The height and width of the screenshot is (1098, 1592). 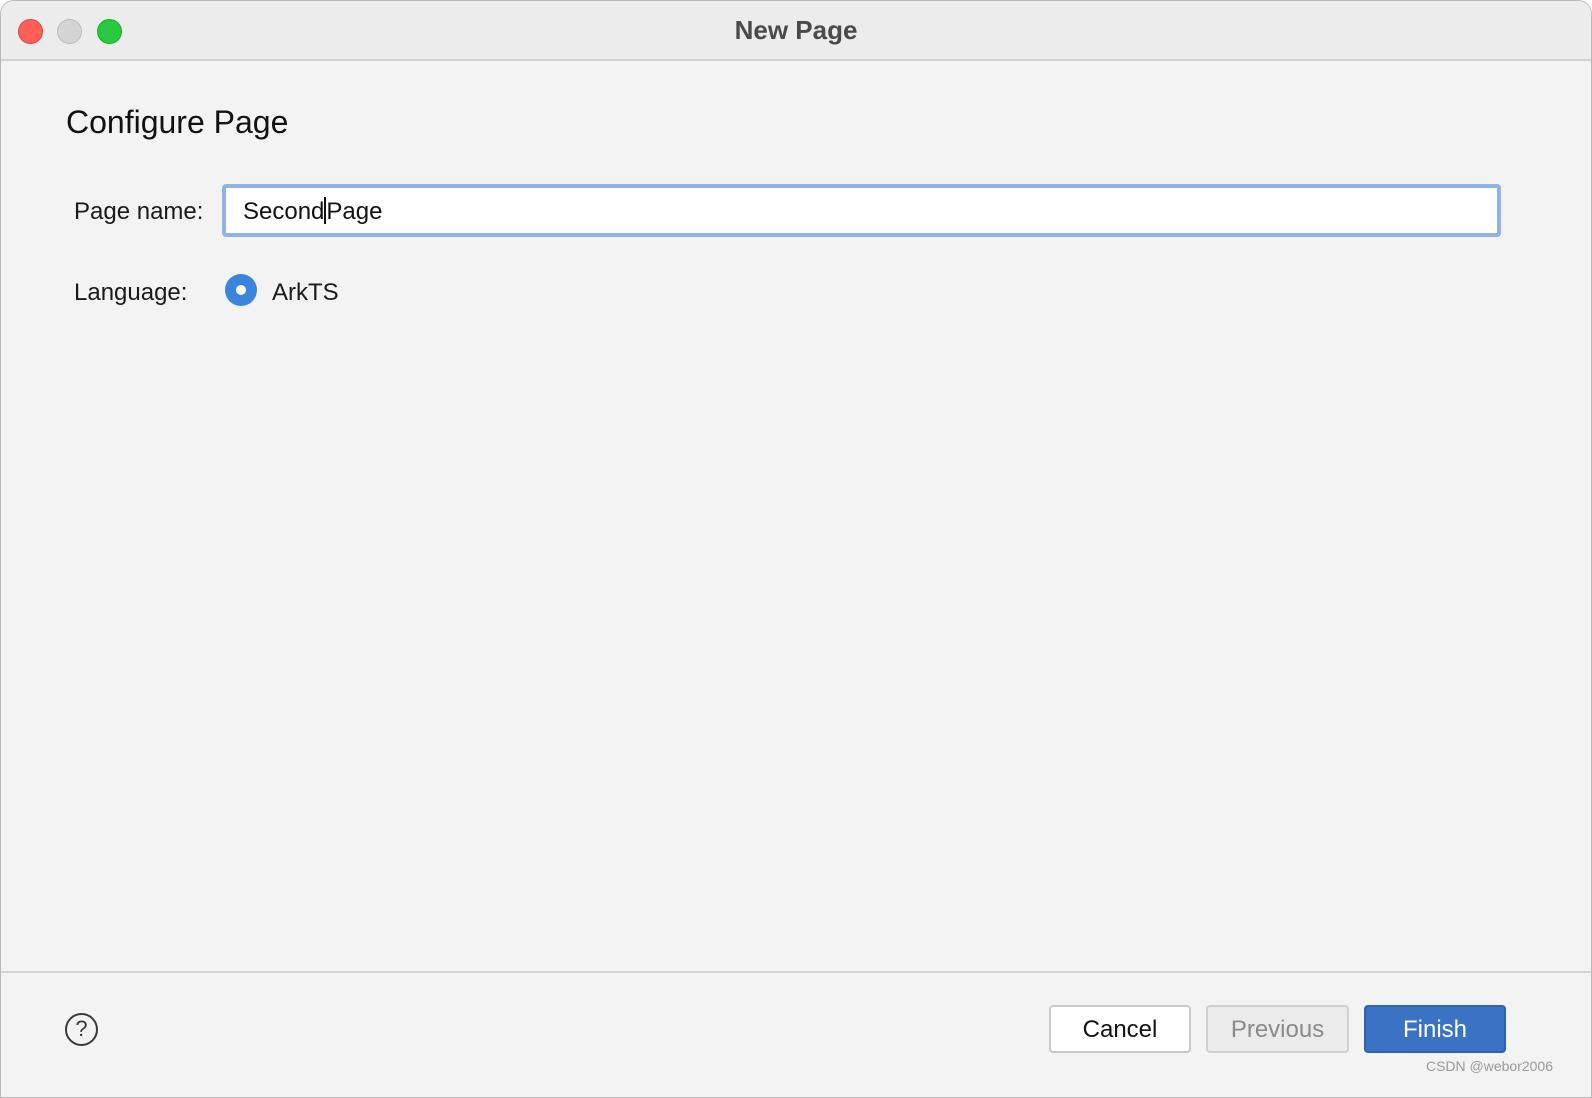 I want to click on finish-button: Finish, so click(x=1435, y=1029).